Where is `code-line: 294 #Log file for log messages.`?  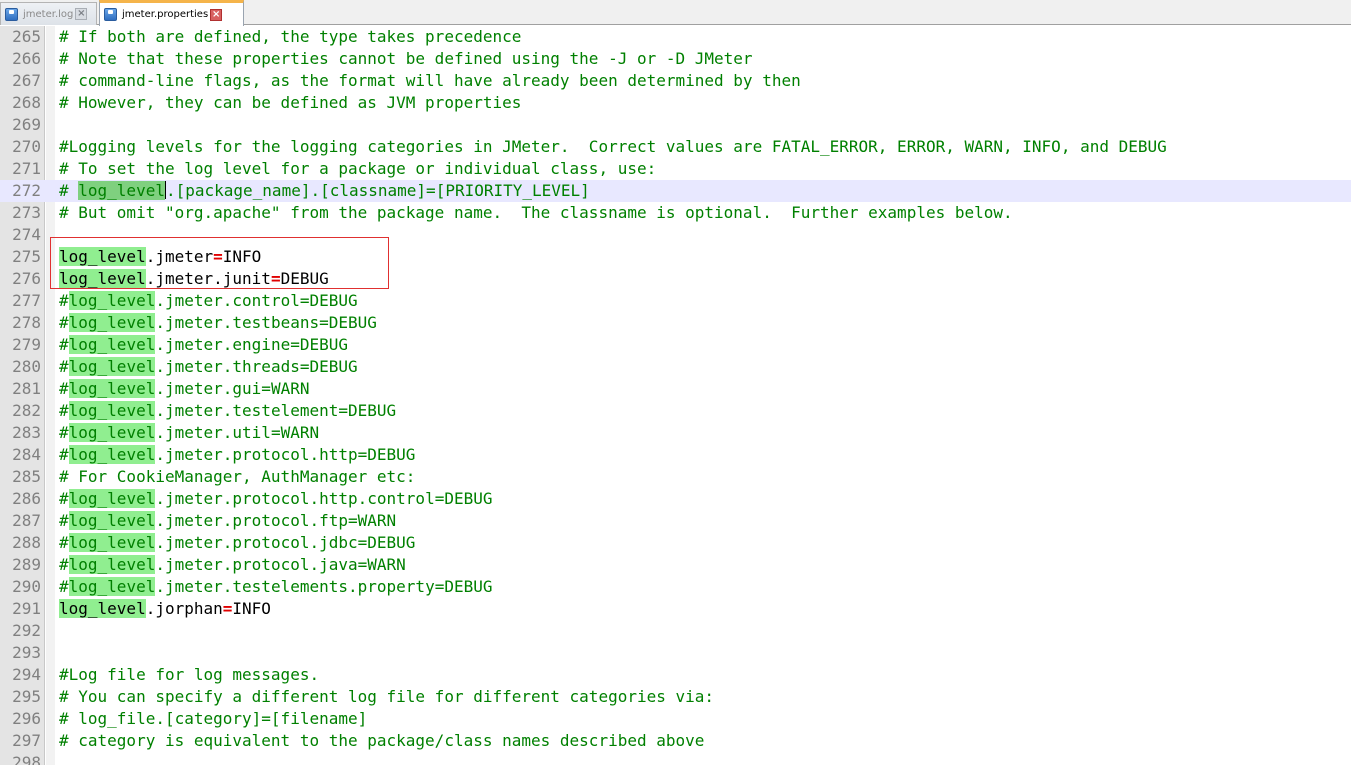
code-line: 294 #Log file for log messages. is located at coordinates (675, 675).